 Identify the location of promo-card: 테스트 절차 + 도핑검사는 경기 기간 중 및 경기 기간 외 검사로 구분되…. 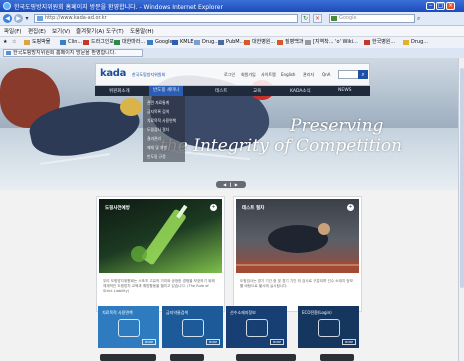
(297, 254).